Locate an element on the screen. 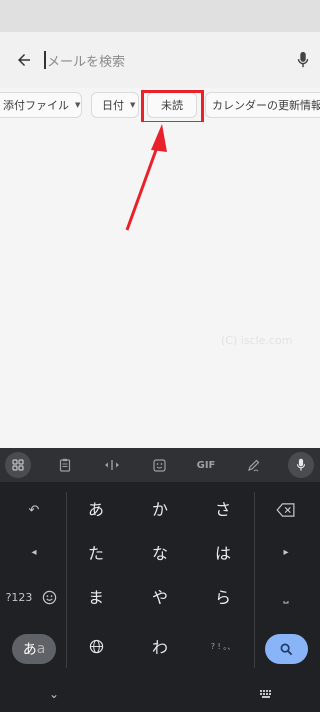  mode-dim-label: a is located at coordinates (41, 649).